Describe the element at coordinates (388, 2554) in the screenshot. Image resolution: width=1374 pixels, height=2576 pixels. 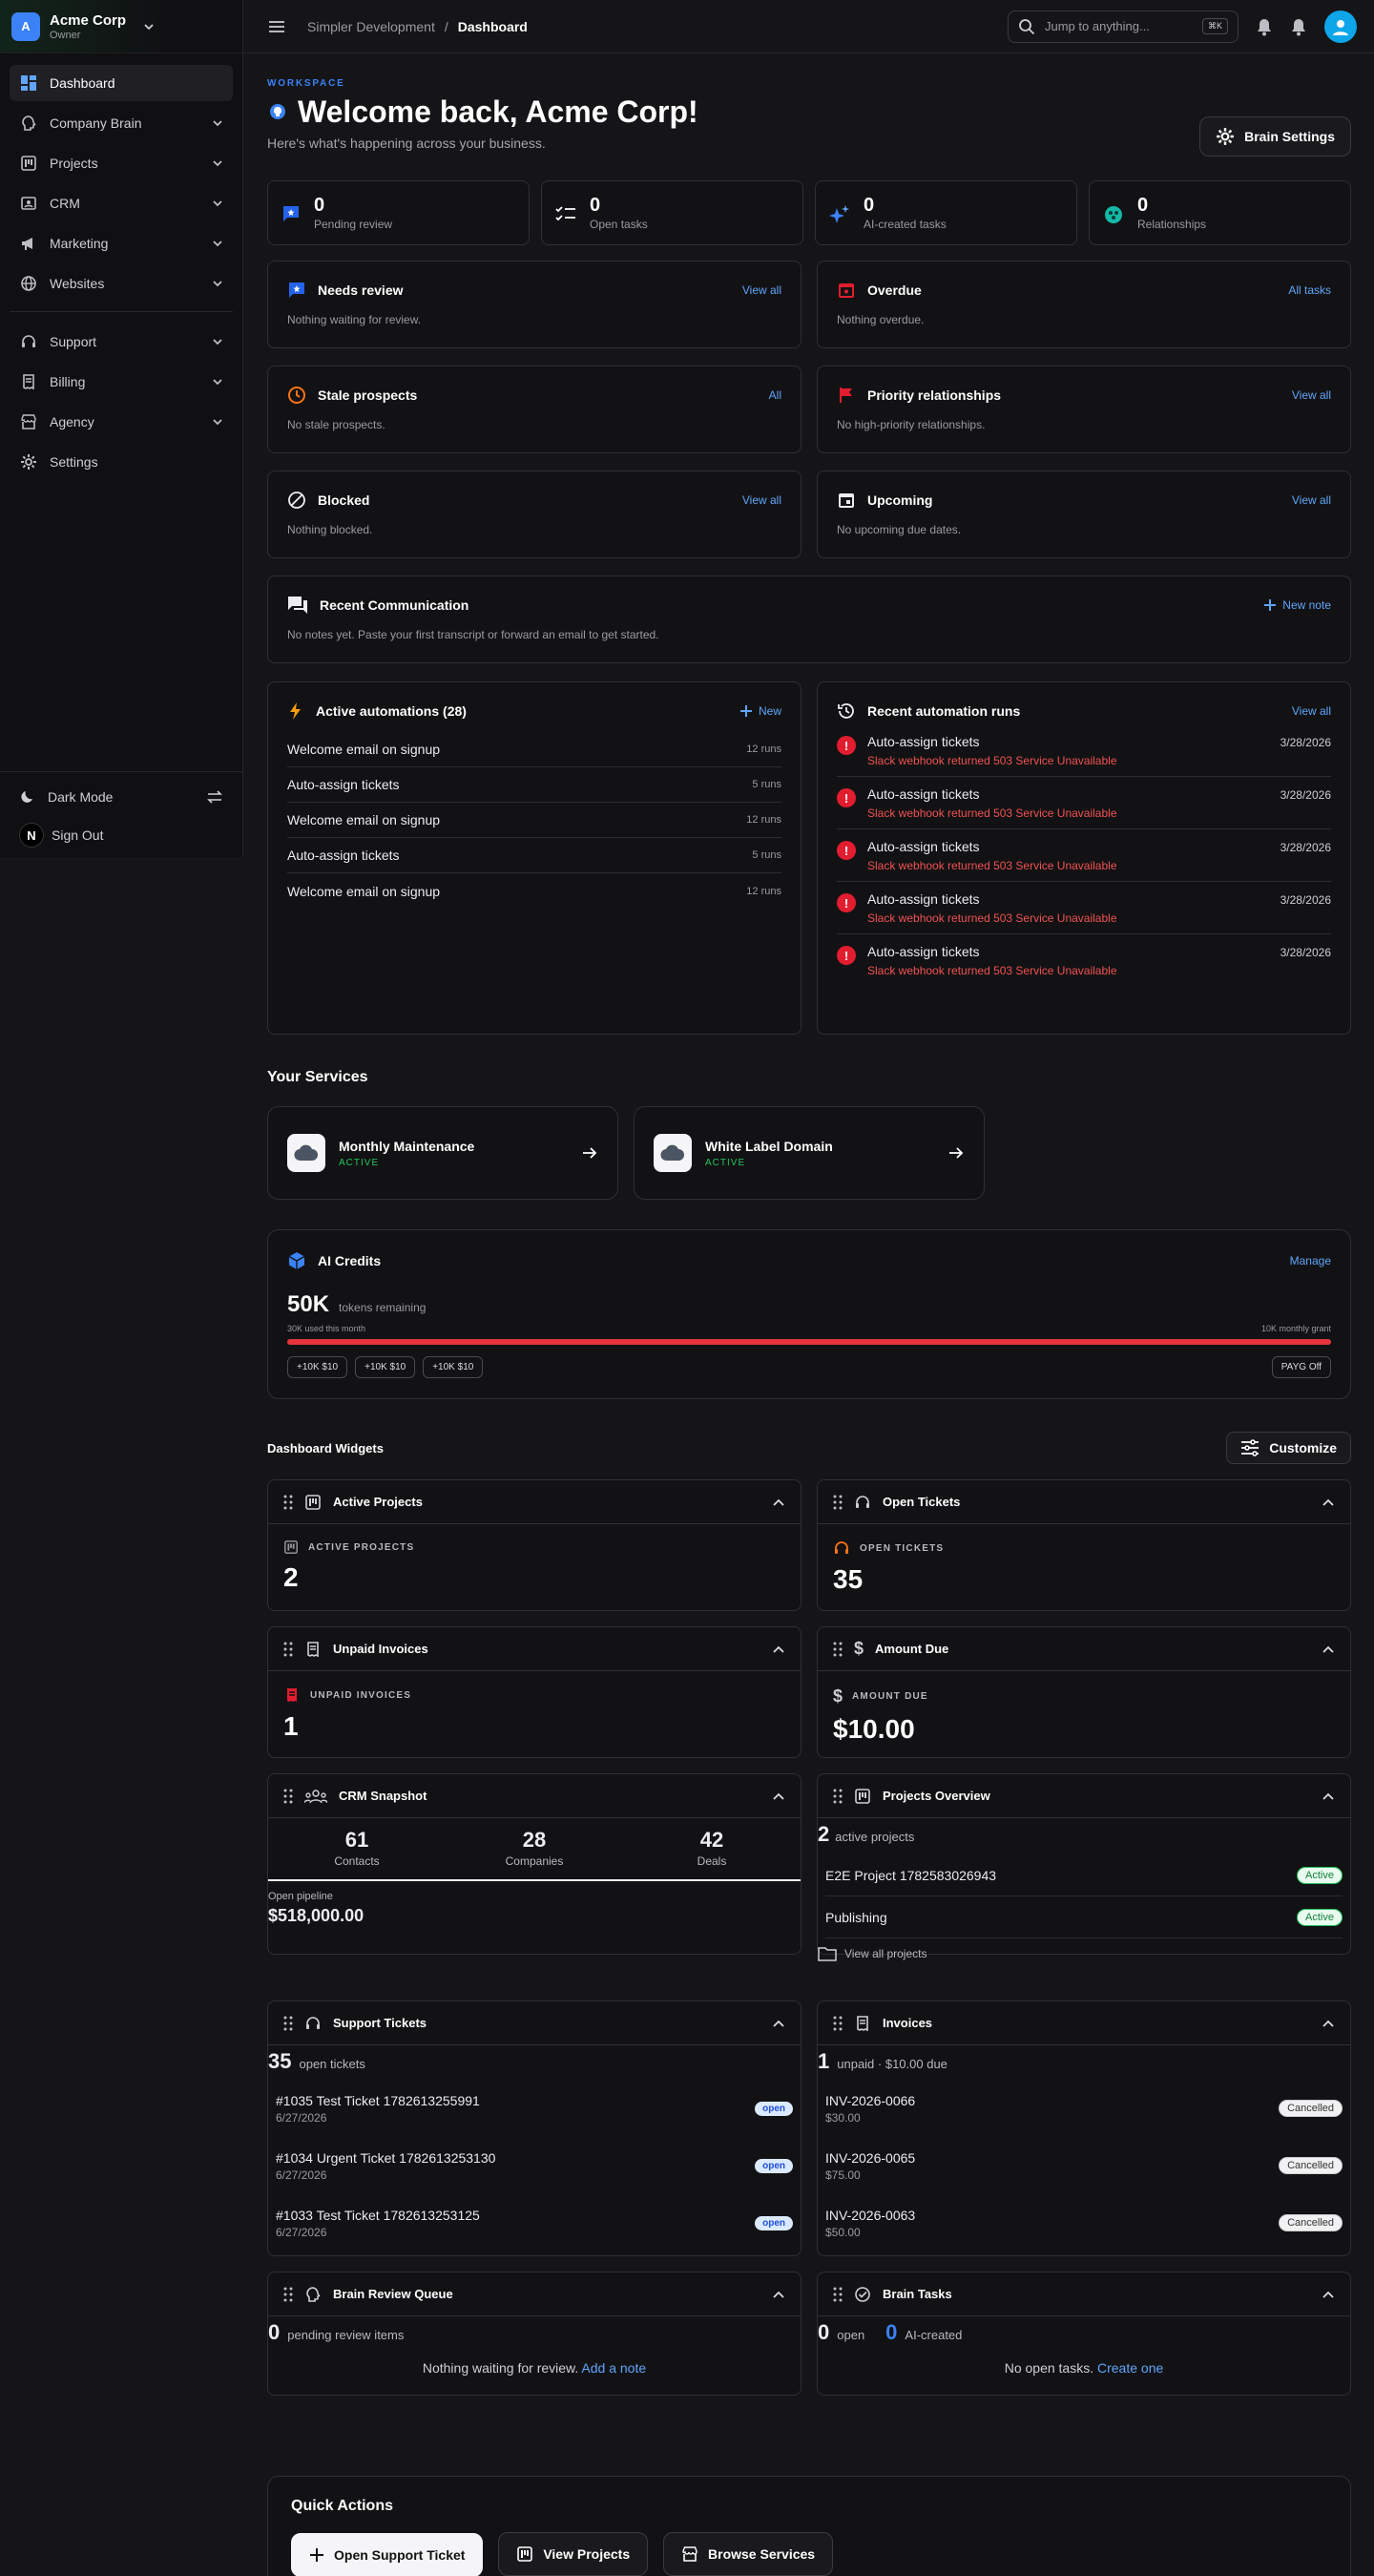
I see `open-support-ticket-button: Open Support Ticket` at that location.